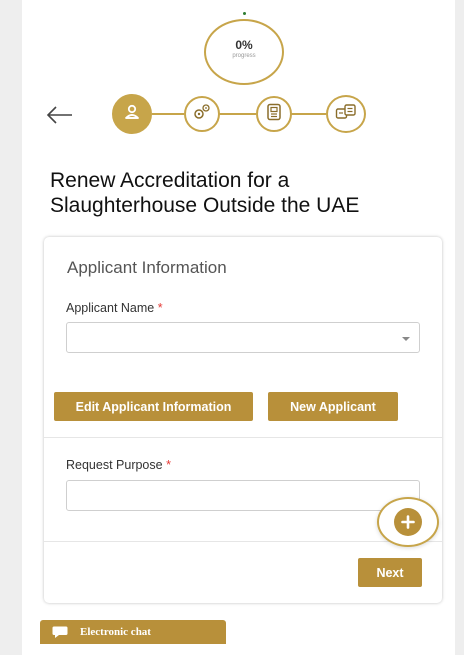 Image resolution: width=464 pixels, height=655 pixels. I want to click on page-title-line: Renew Accreditation for a, so click(170, 180).